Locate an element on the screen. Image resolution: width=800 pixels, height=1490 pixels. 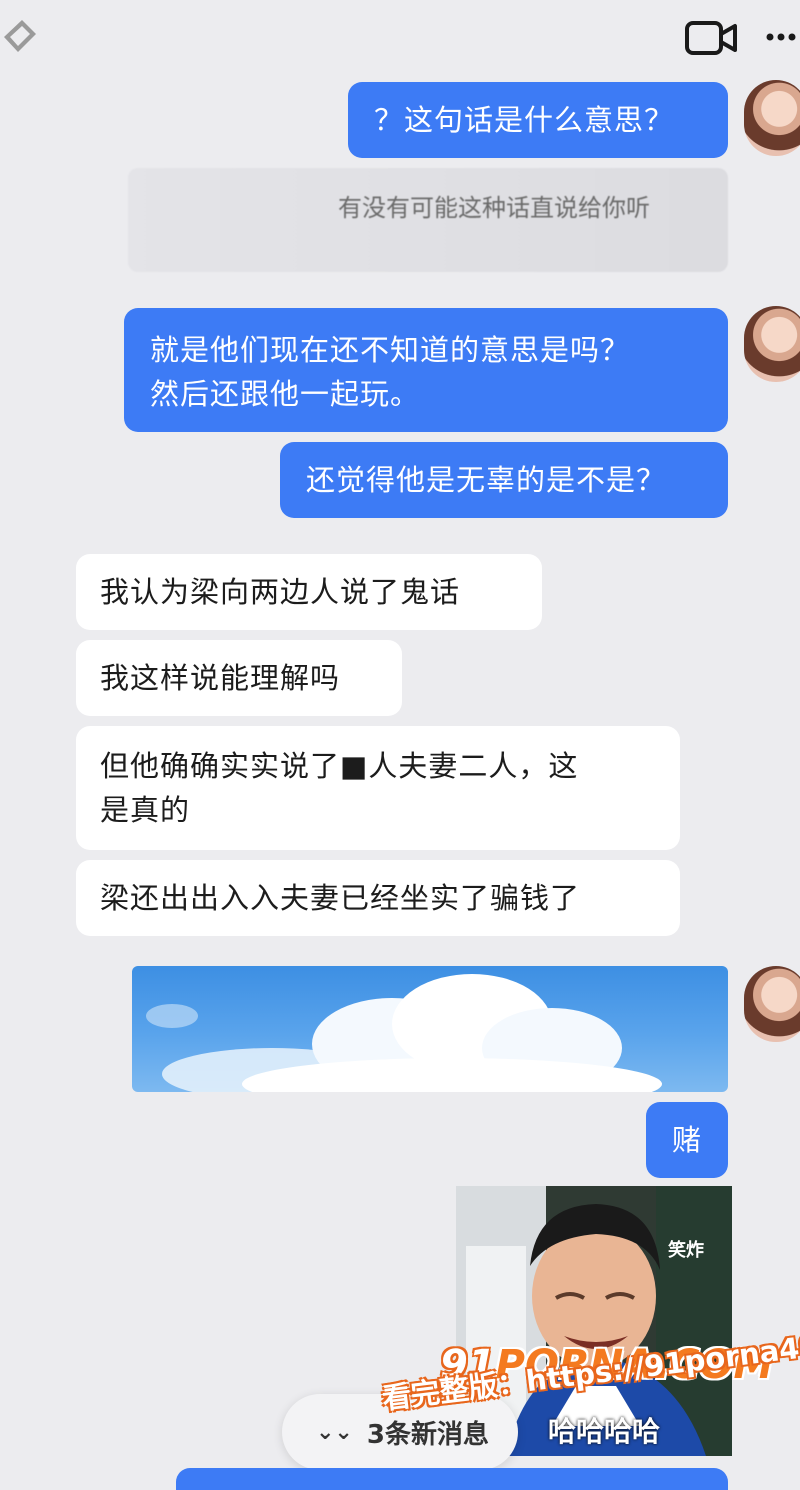
sky-image-message is located at coordinates (430, 1029).